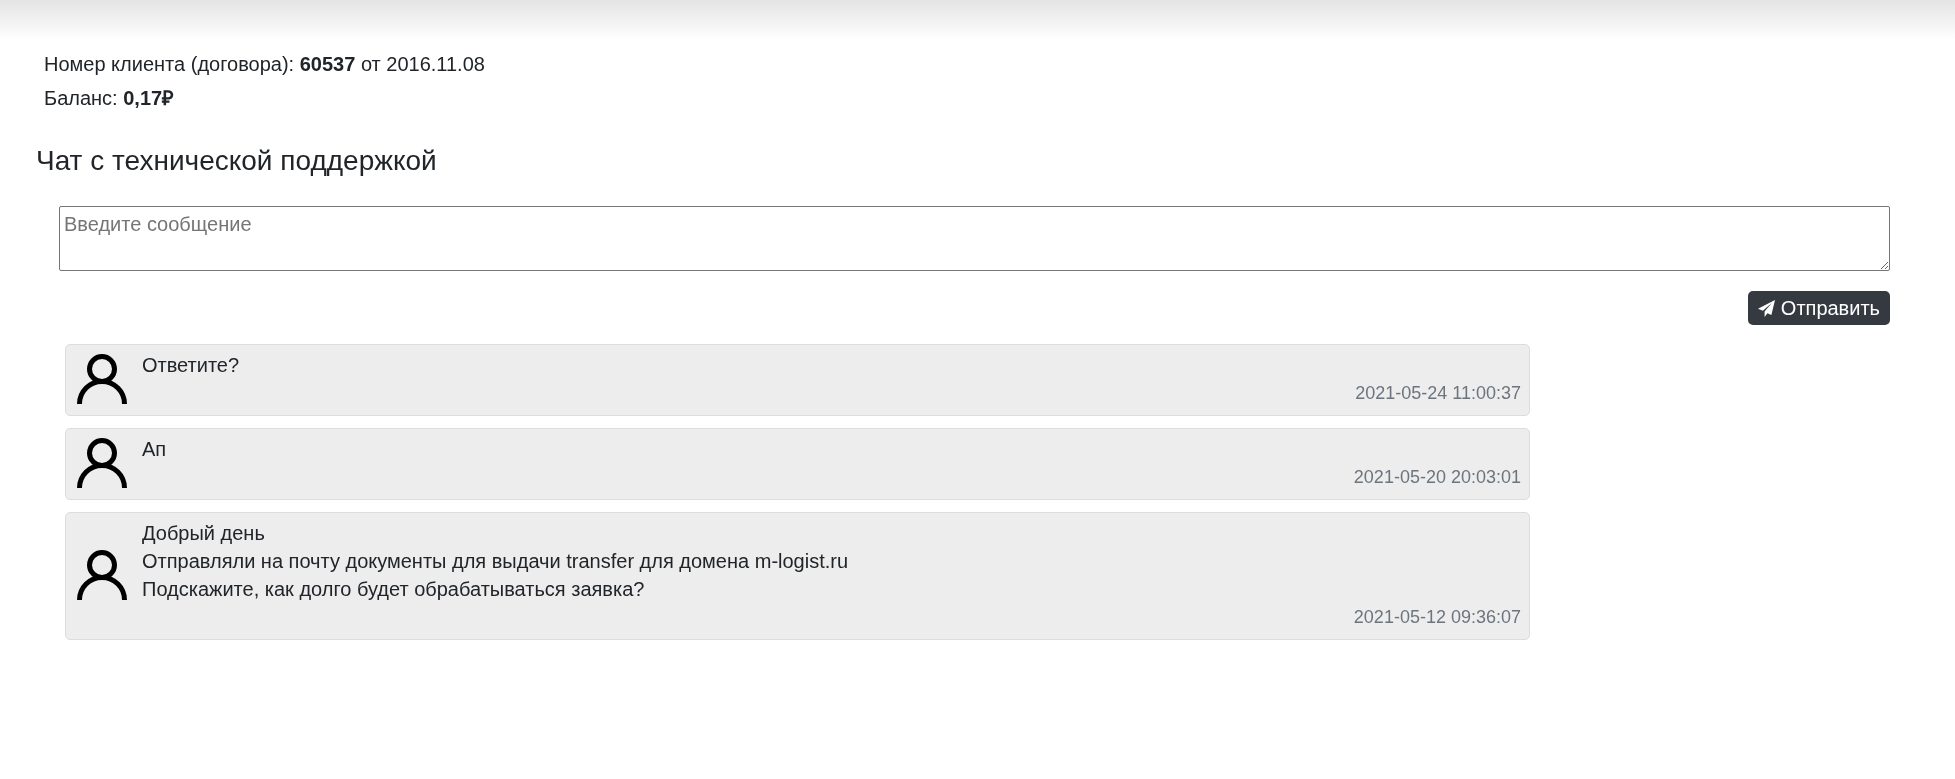 This screenshot has height=779, width=1955. Describe the element at coordinates (236, 161) in the screenshot. I see `chat-title: Чат с технической поддержкой` at that location.